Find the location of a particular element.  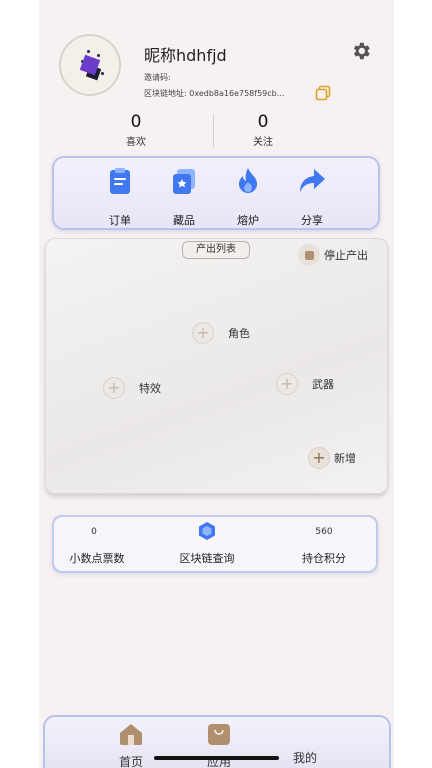

tab-home: 首页 is located at coordinates (131, 745).